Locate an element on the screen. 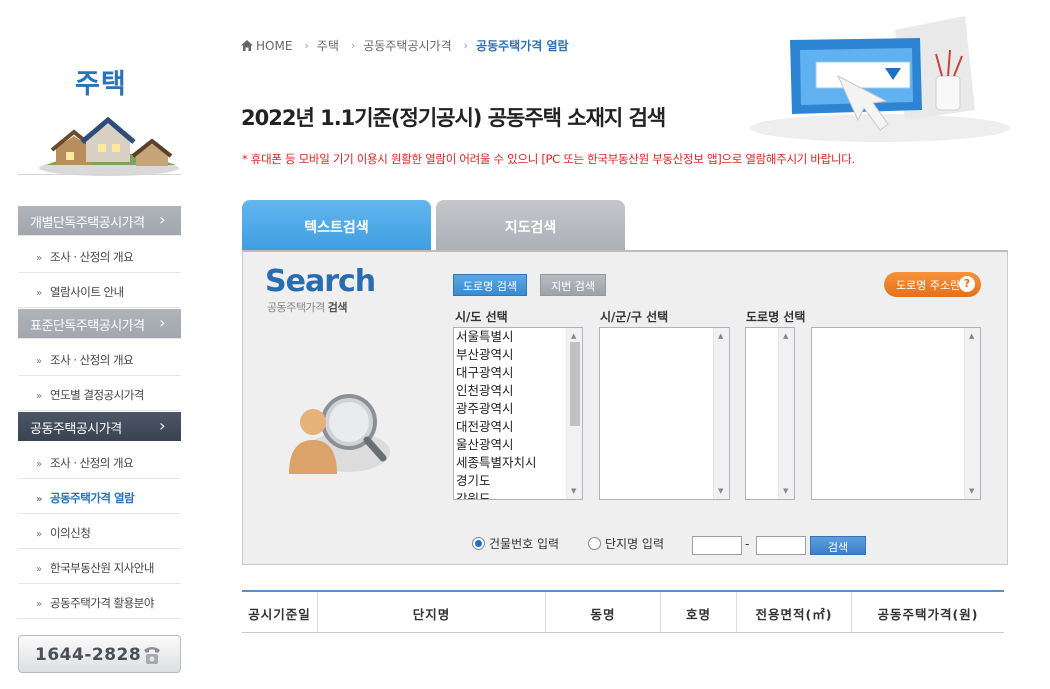 Image resolution: width=1050 pixels, height=689 pixels. sido-option: 경기도 is located at coordinates (518, 481).